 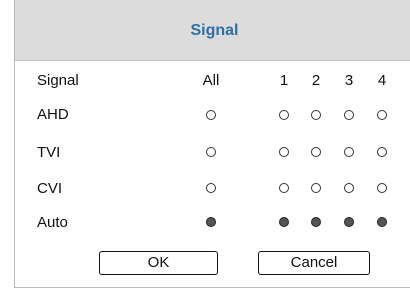 What do you see at coordinates (382, 80) in the screenshot?
I see `column-header-4: 4` at bounding box center [382, 80].